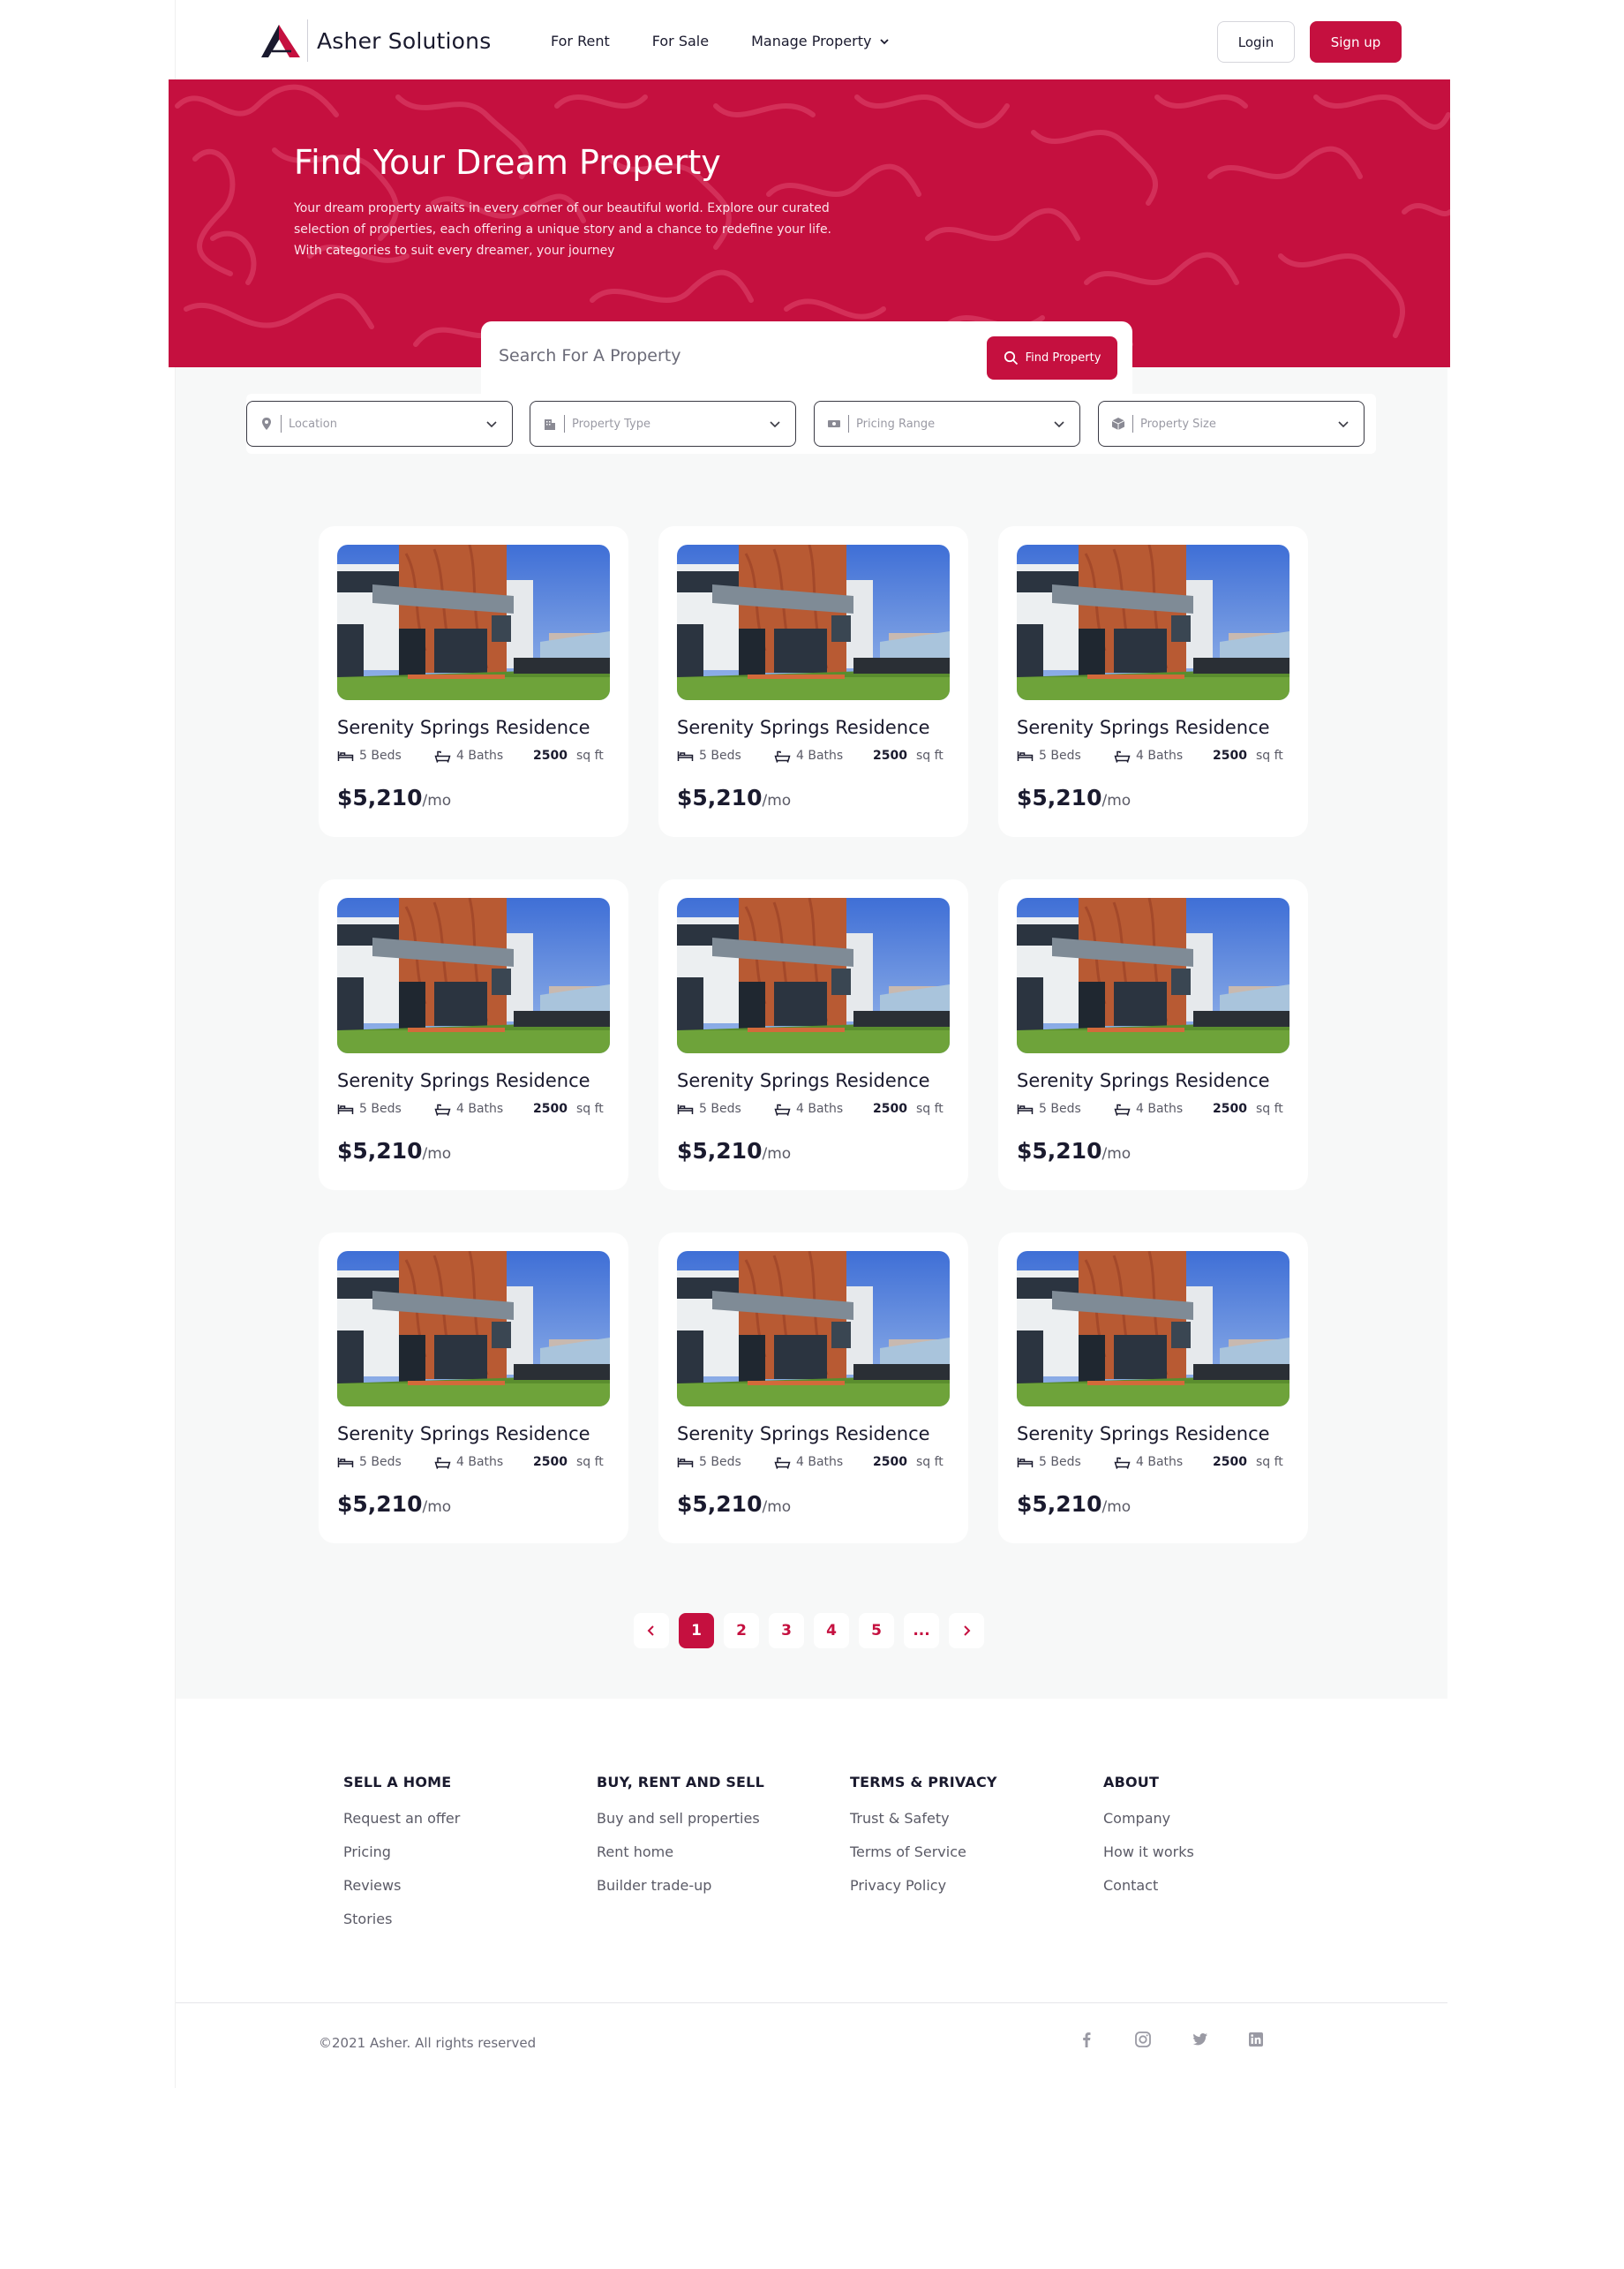  What do you see at coordinates (1143, 2039) in the screenshot?
I see `instagram-icon` at bounding box center [1143, 2039].